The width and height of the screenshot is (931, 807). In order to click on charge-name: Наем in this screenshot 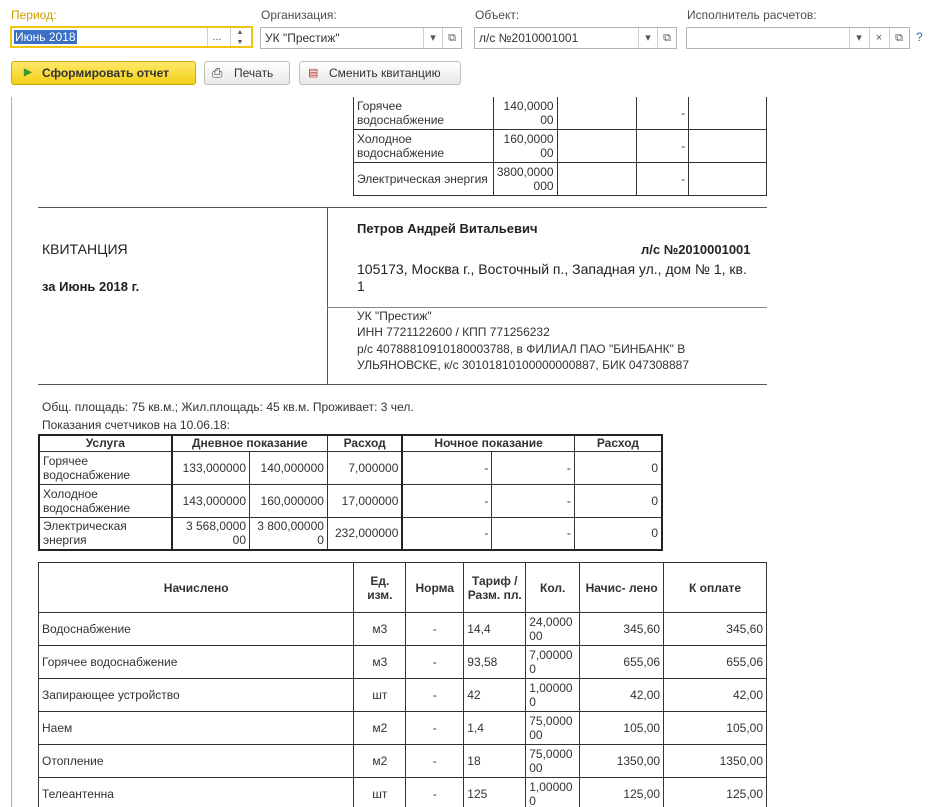, I will do `click(196, 728)`.